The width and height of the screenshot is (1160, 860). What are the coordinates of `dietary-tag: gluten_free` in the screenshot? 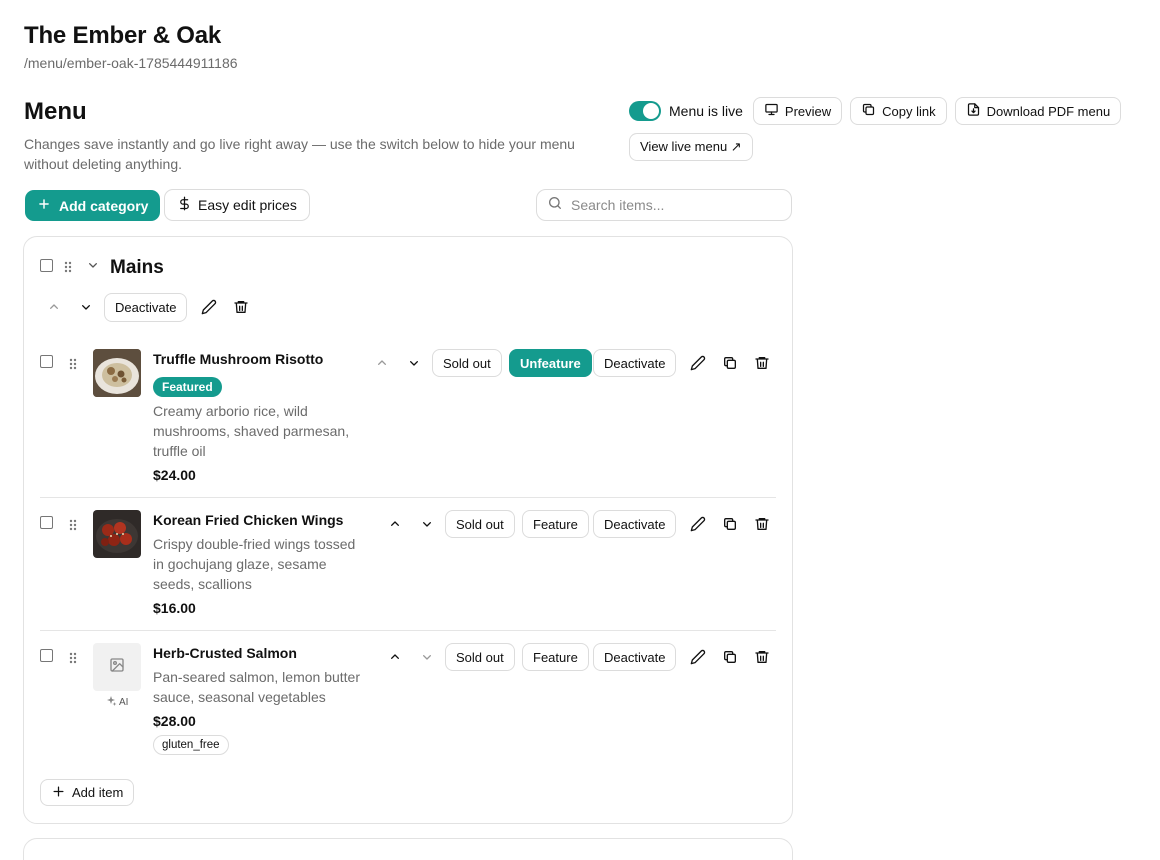 It's located at (191, 745).